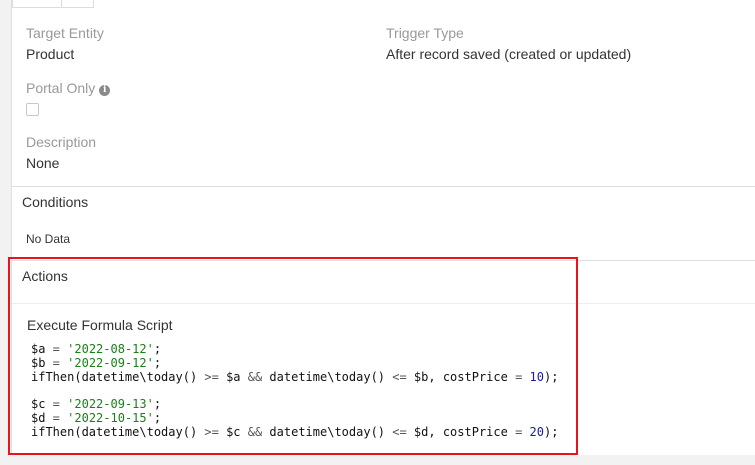 This screenshot has width=755, height=465. What do you see at coordinates (38, 418) in the screenshot?
I see `code-token: $d` at bounding box center [38, 418].